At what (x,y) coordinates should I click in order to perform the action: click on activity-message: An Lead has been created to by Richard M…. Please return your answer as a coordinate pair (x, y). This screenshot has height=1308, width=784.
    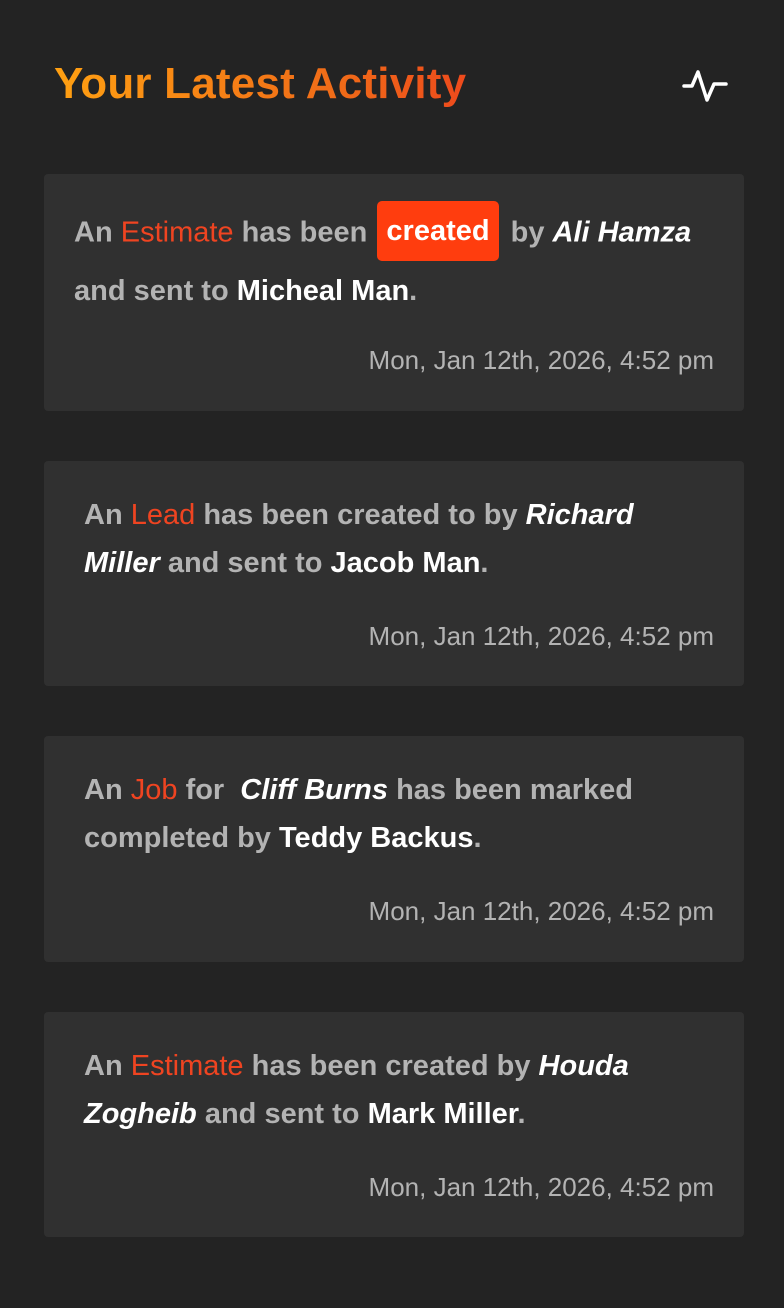
    Looking at the image, I should click on (394, 539).